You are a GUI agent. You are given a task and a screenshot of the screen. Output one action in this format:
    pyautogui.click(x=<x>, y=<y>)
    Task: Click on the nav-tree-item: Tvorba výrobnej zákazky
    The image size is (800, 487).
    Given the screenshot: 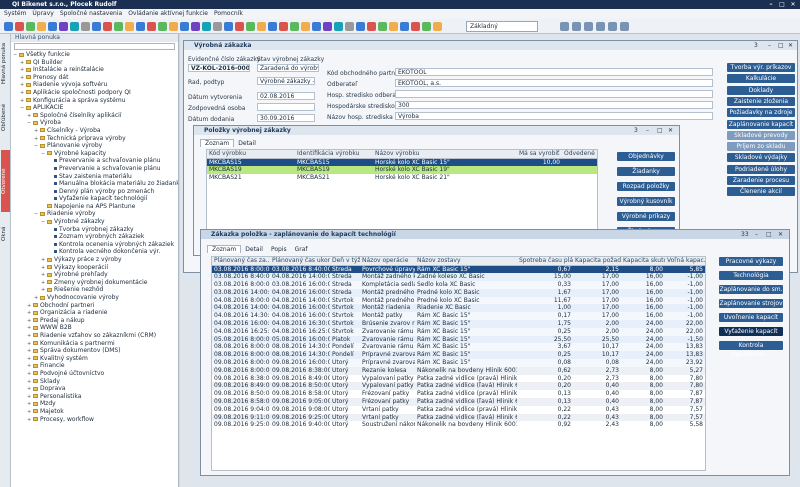 What is the action you would take?
    pyautogui.click(x=94, y=230)
    